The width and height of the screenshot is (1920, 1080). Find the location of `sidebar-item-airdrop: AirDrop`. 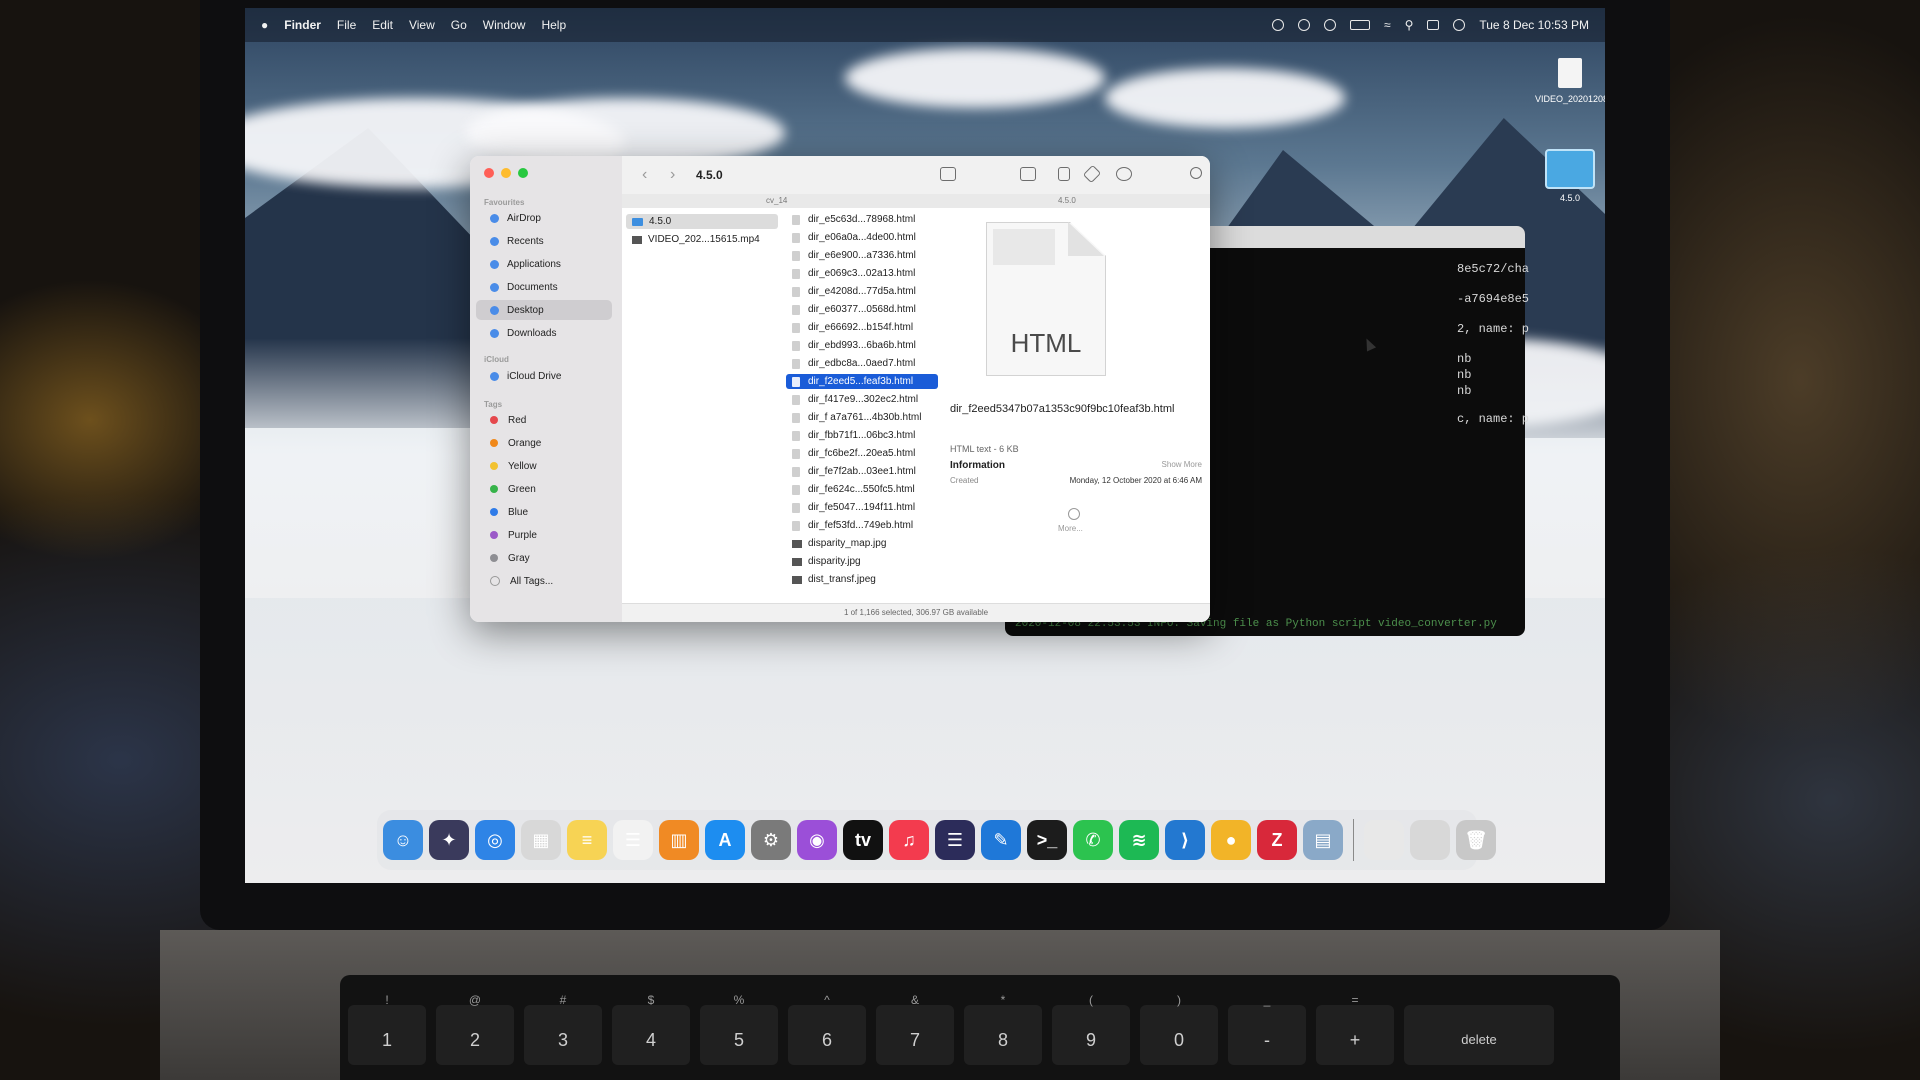

sidebar-item-airdrop: AirDrop is located at coordinates (544, 218).